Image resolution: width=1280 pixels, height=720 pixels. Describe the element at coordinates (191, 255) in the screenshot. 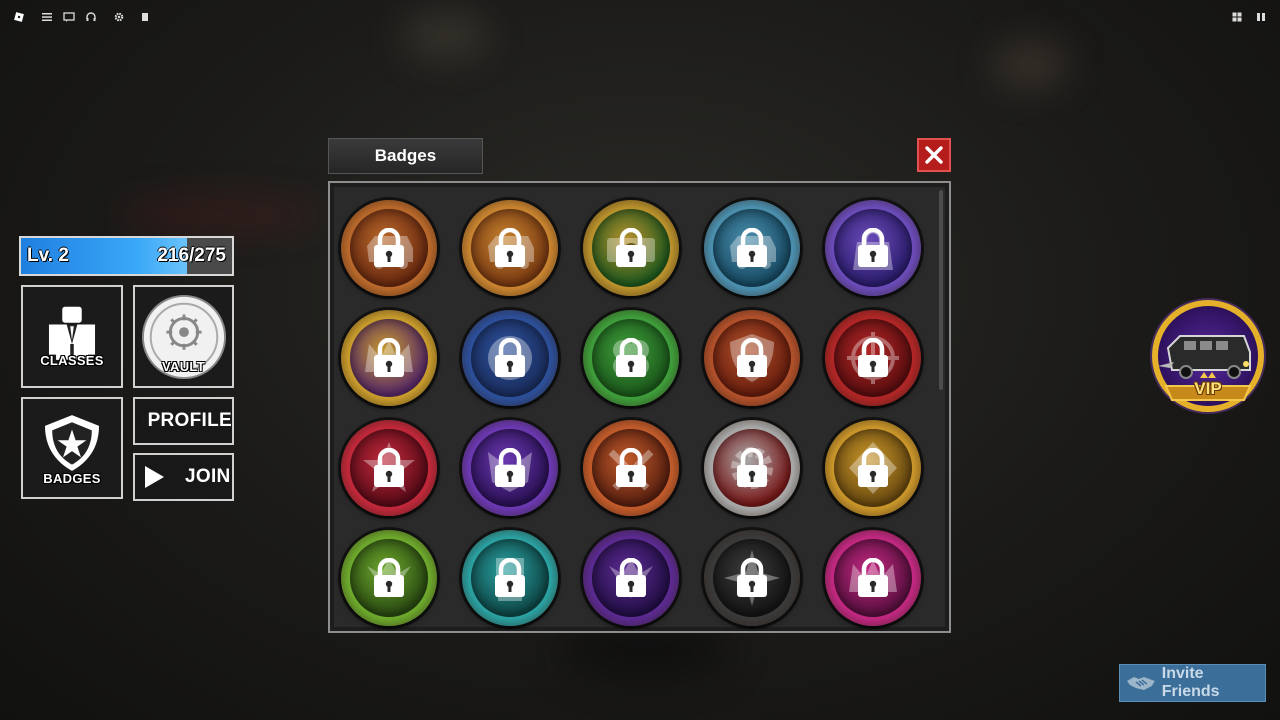

I see `xp-text: 216/275` at that location.